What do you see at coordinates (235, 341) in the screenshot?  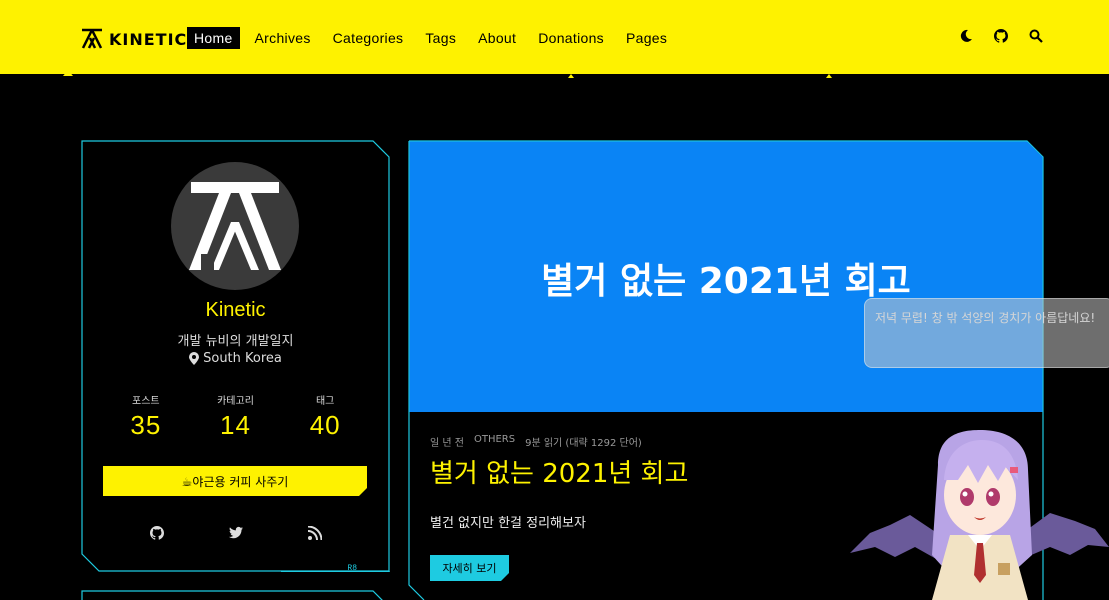 I see `profile-bio: 개발 뉴비의 개발일지` at bounding box center [235, 341].